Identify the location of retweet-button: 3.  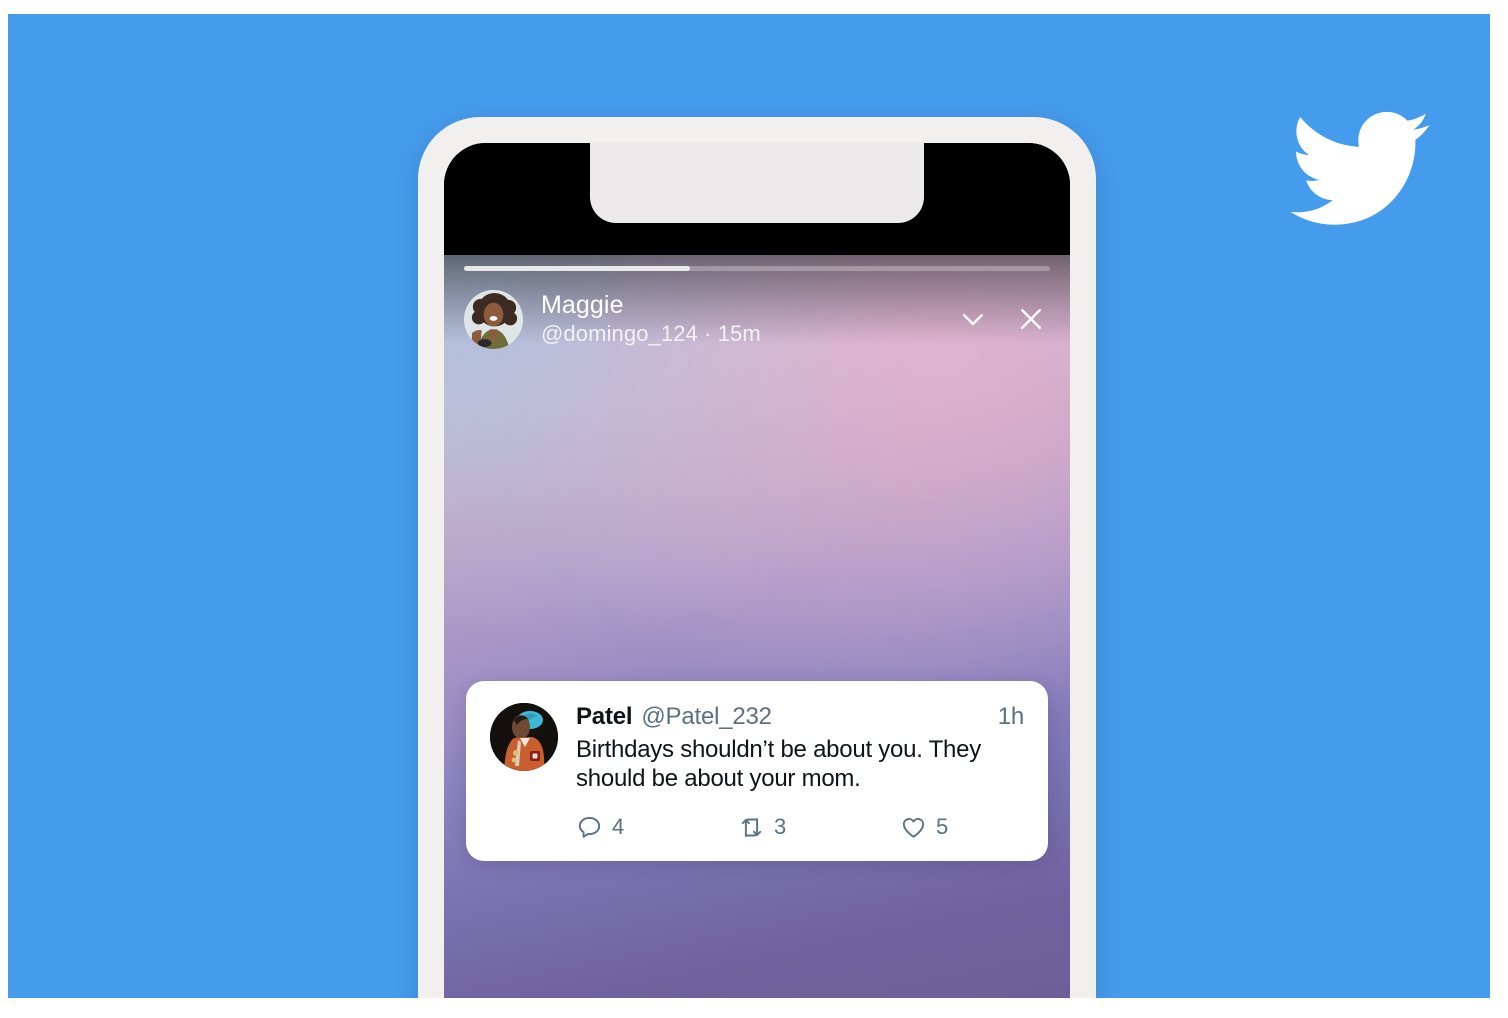
(819, 827).